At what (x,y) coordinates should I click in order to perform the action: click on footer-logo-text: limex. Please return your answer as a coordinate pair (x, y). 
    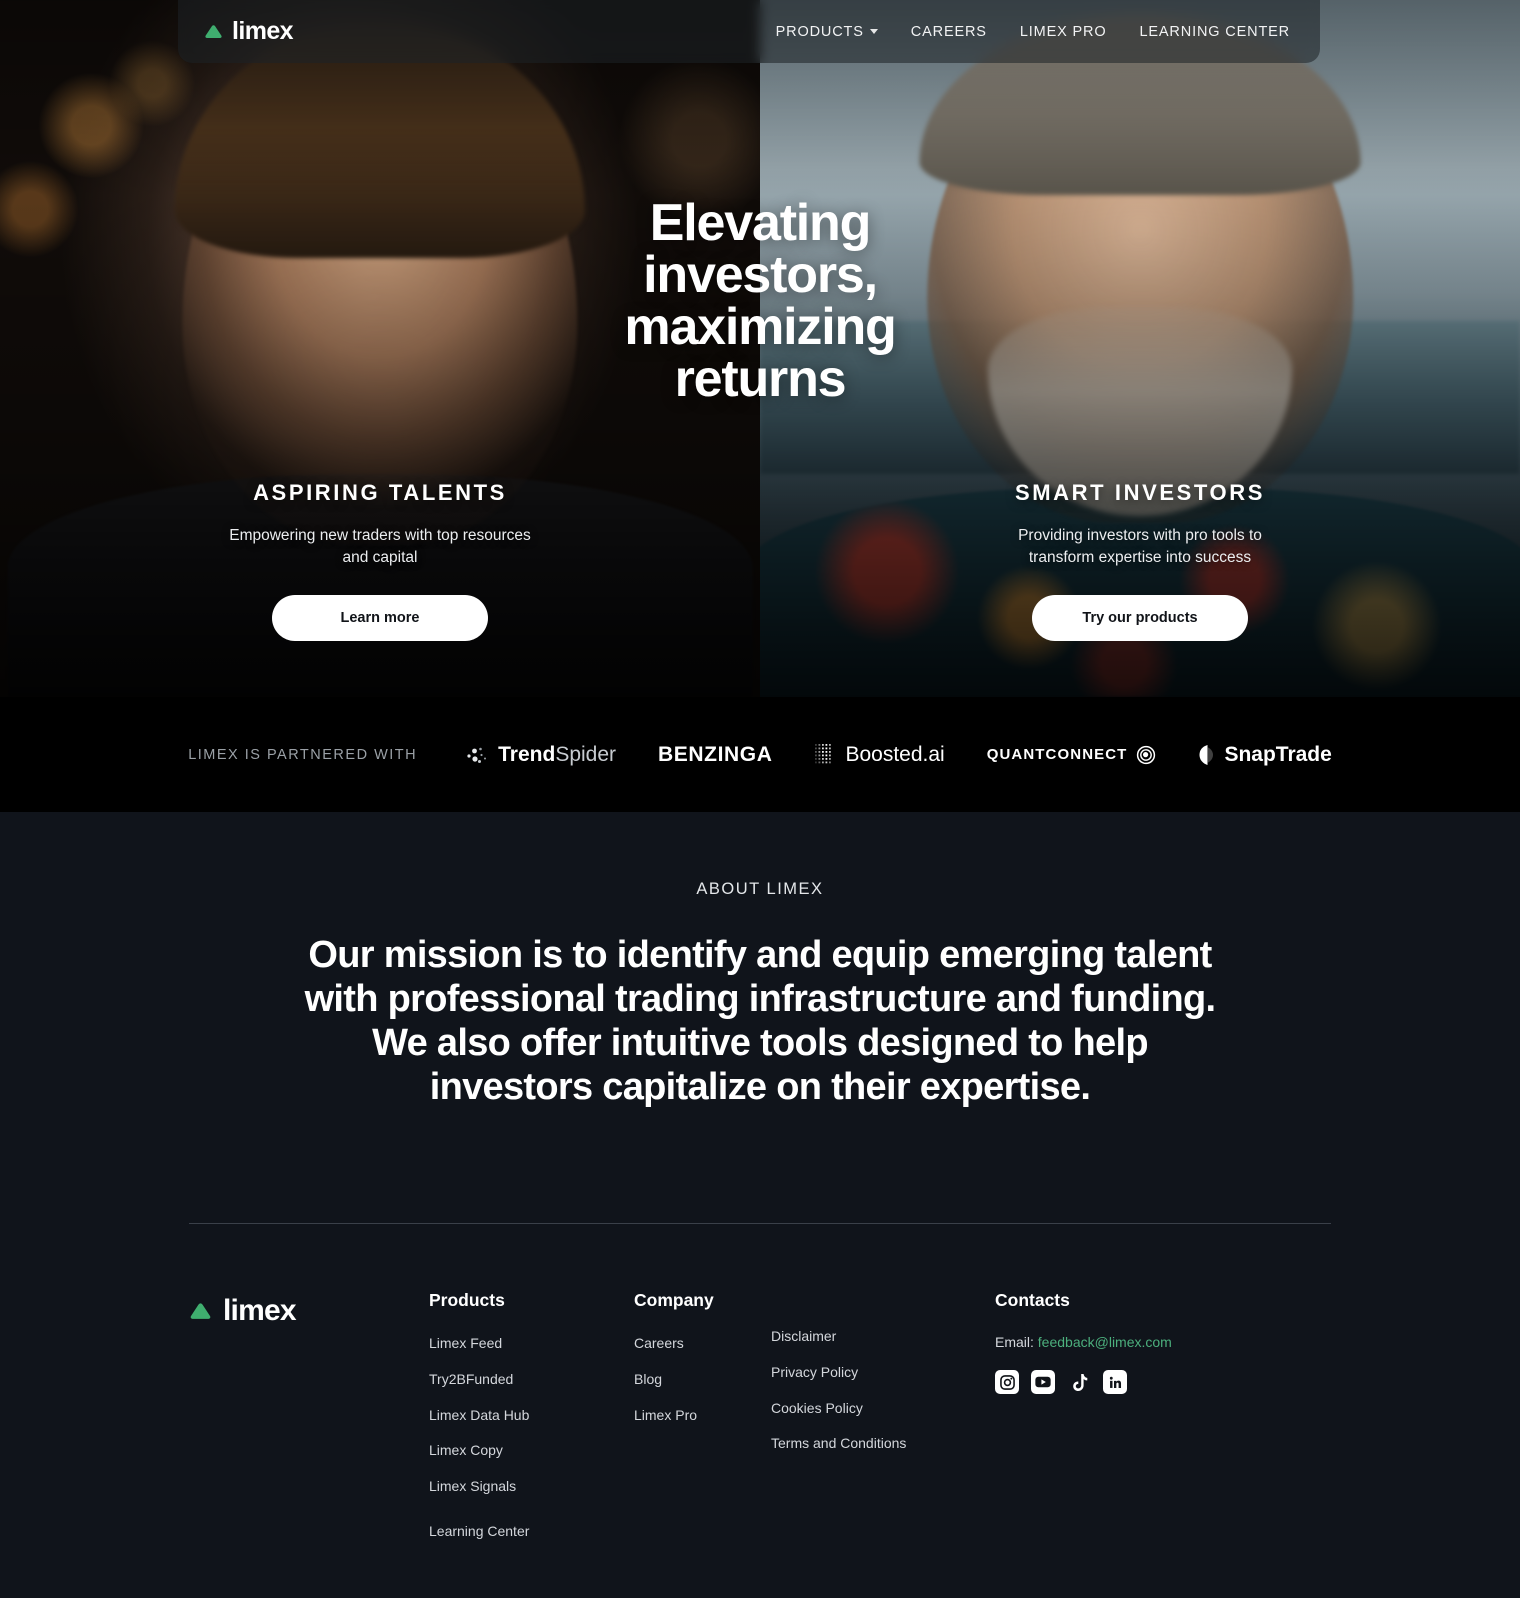
    Looking at the image, I should click on (260, 1311).